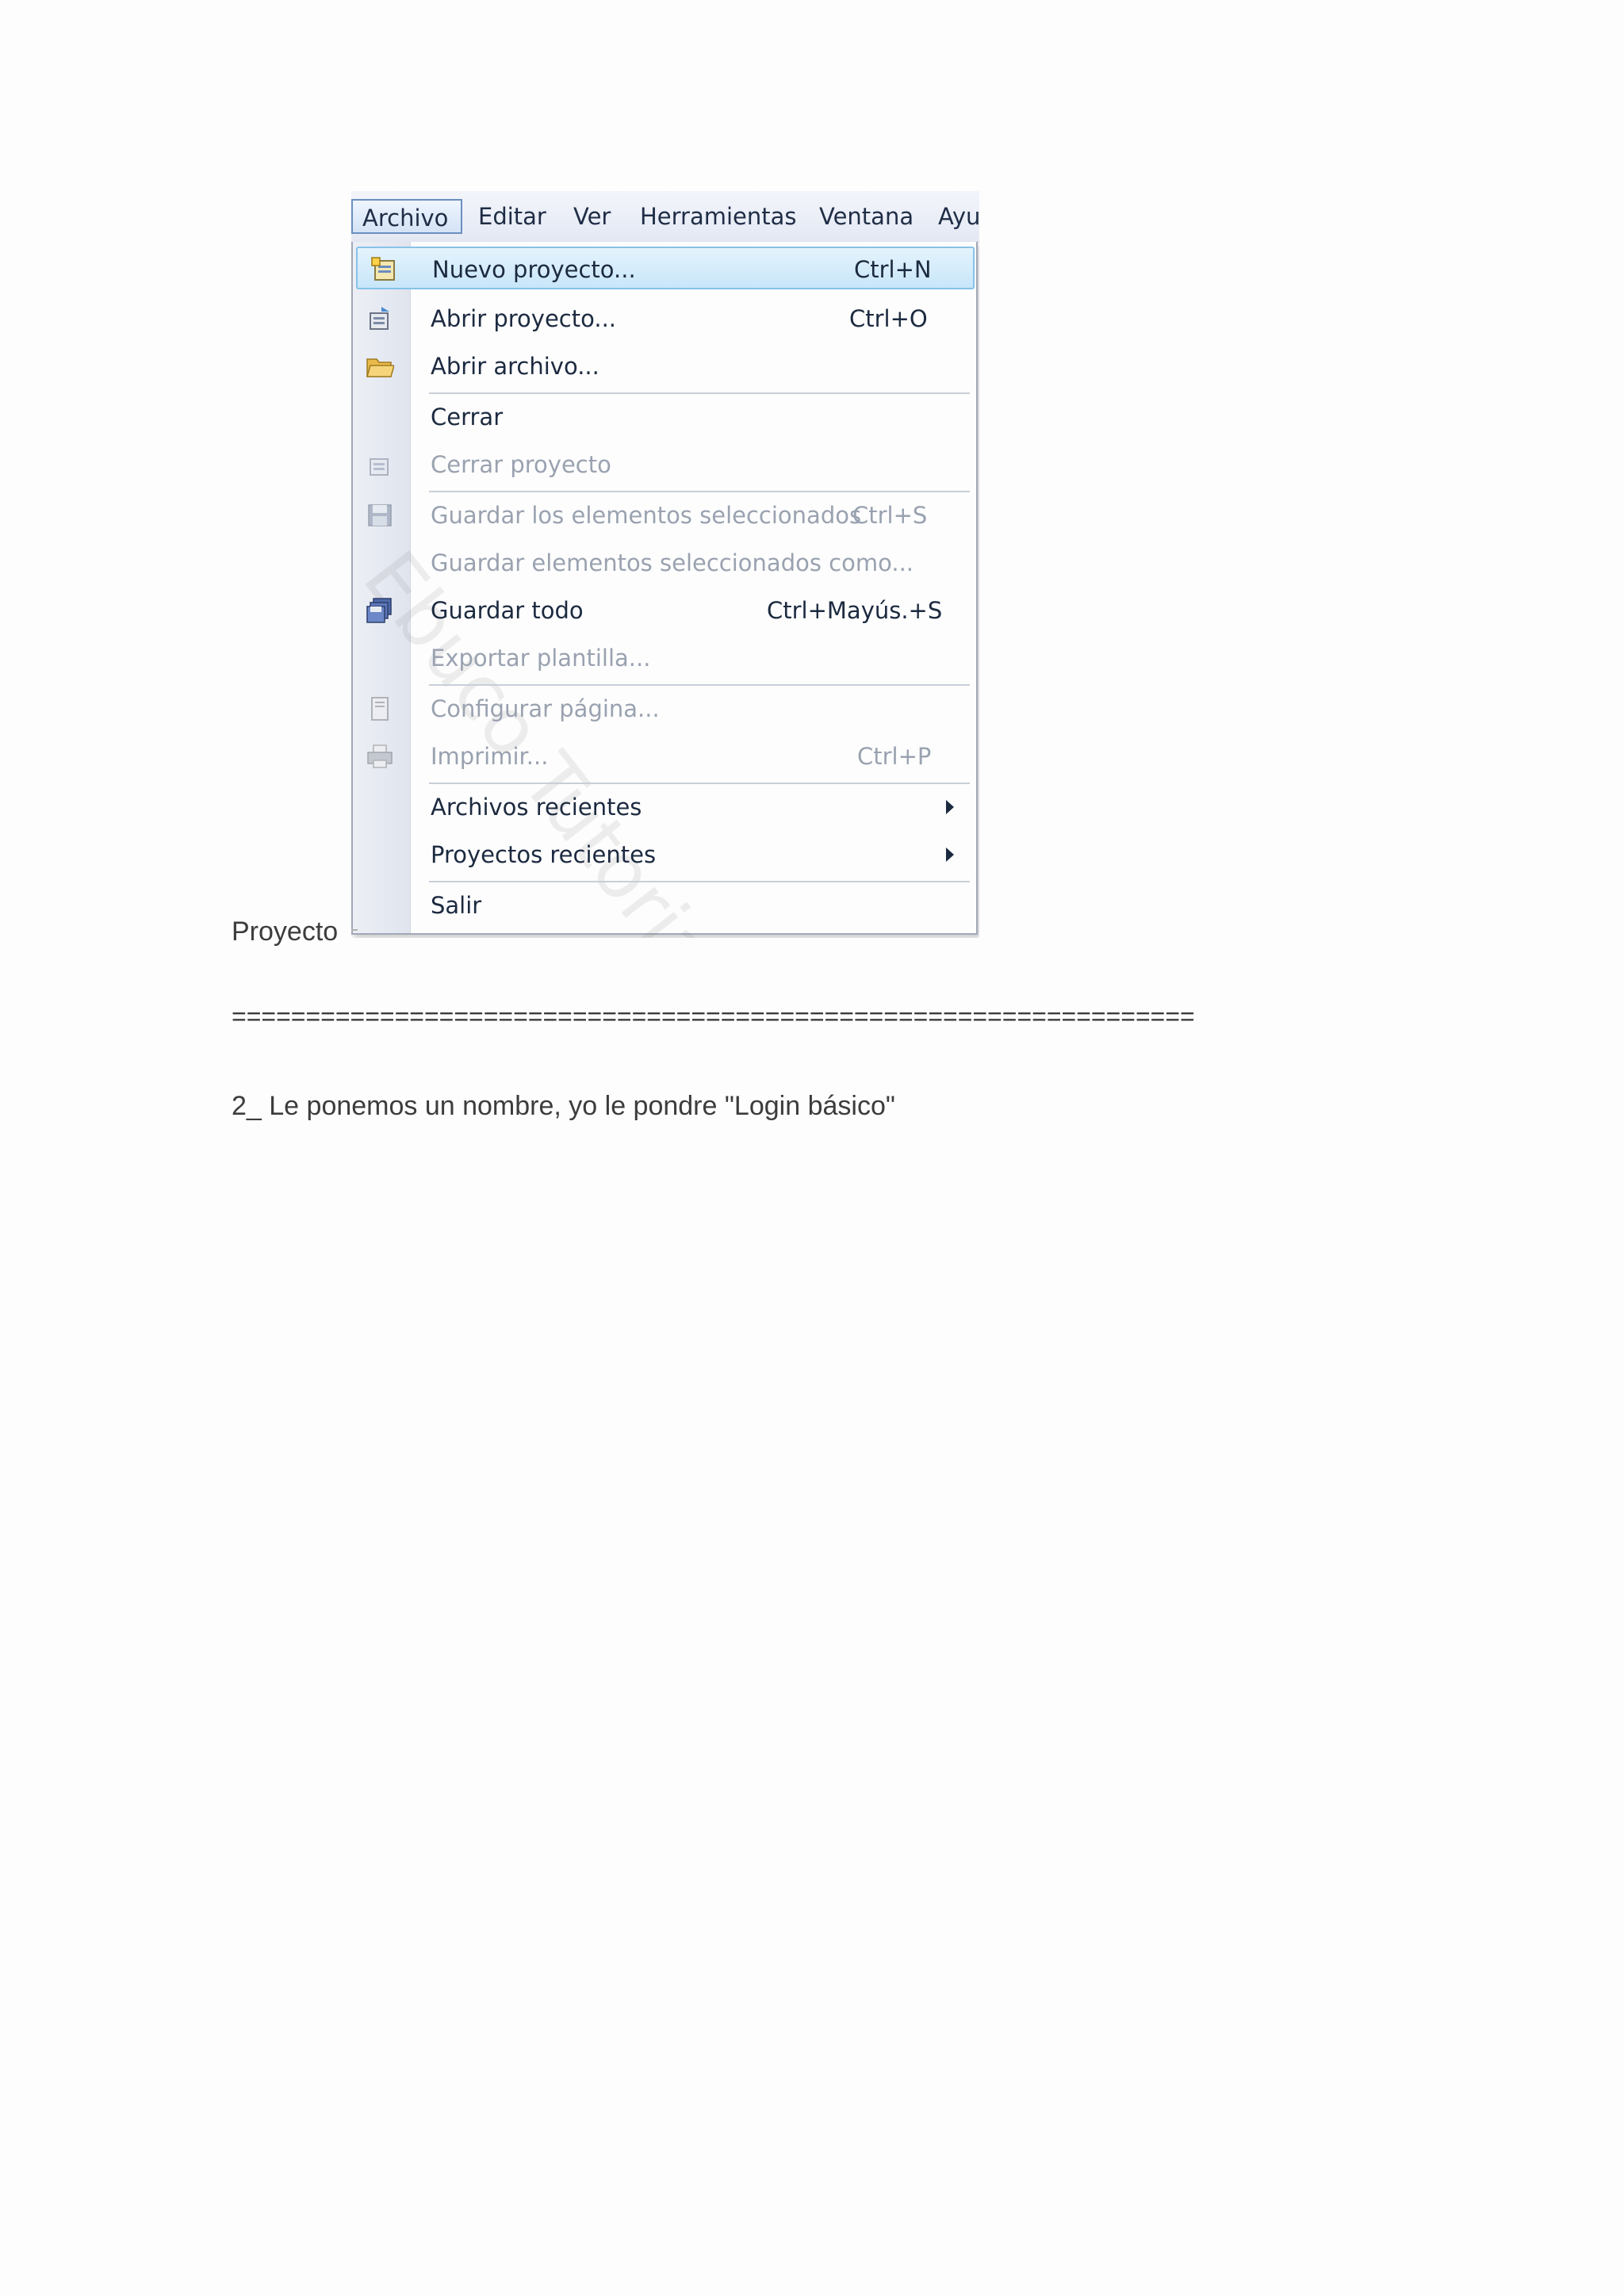  Describe the element at coordinates (380, 515) in the screenshot. I see `save-icon` at that location.